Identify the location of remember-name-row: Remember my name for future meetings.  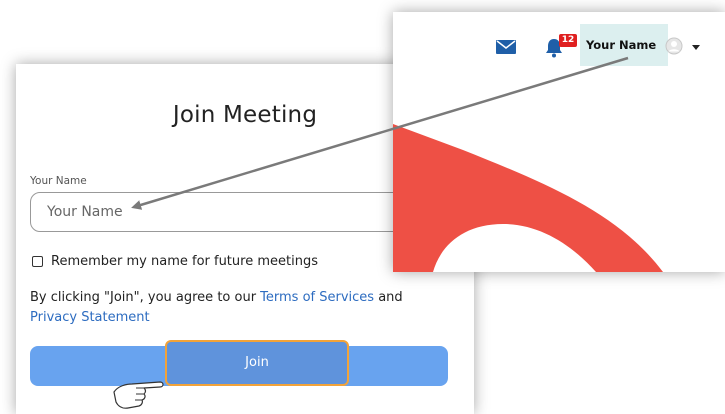
(174, 261).